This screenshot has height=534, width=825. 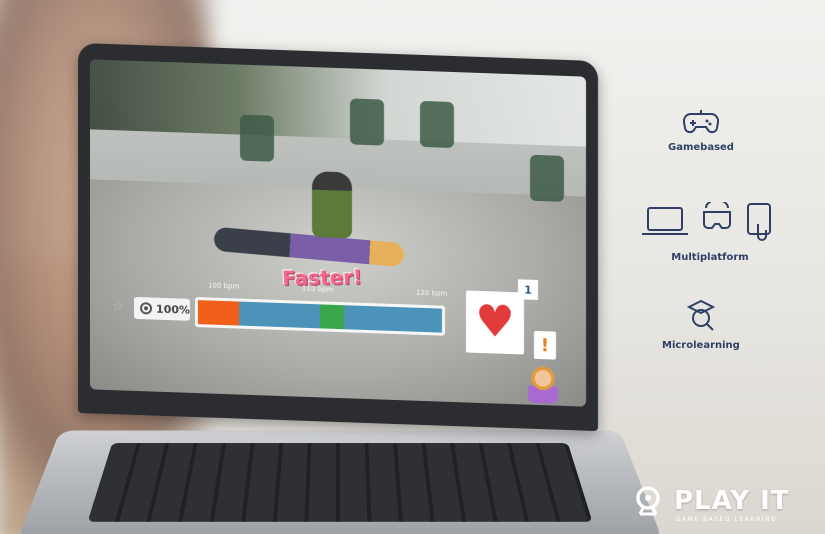 I want to click on heart-icon: ♥, so click(x=495, y=322).